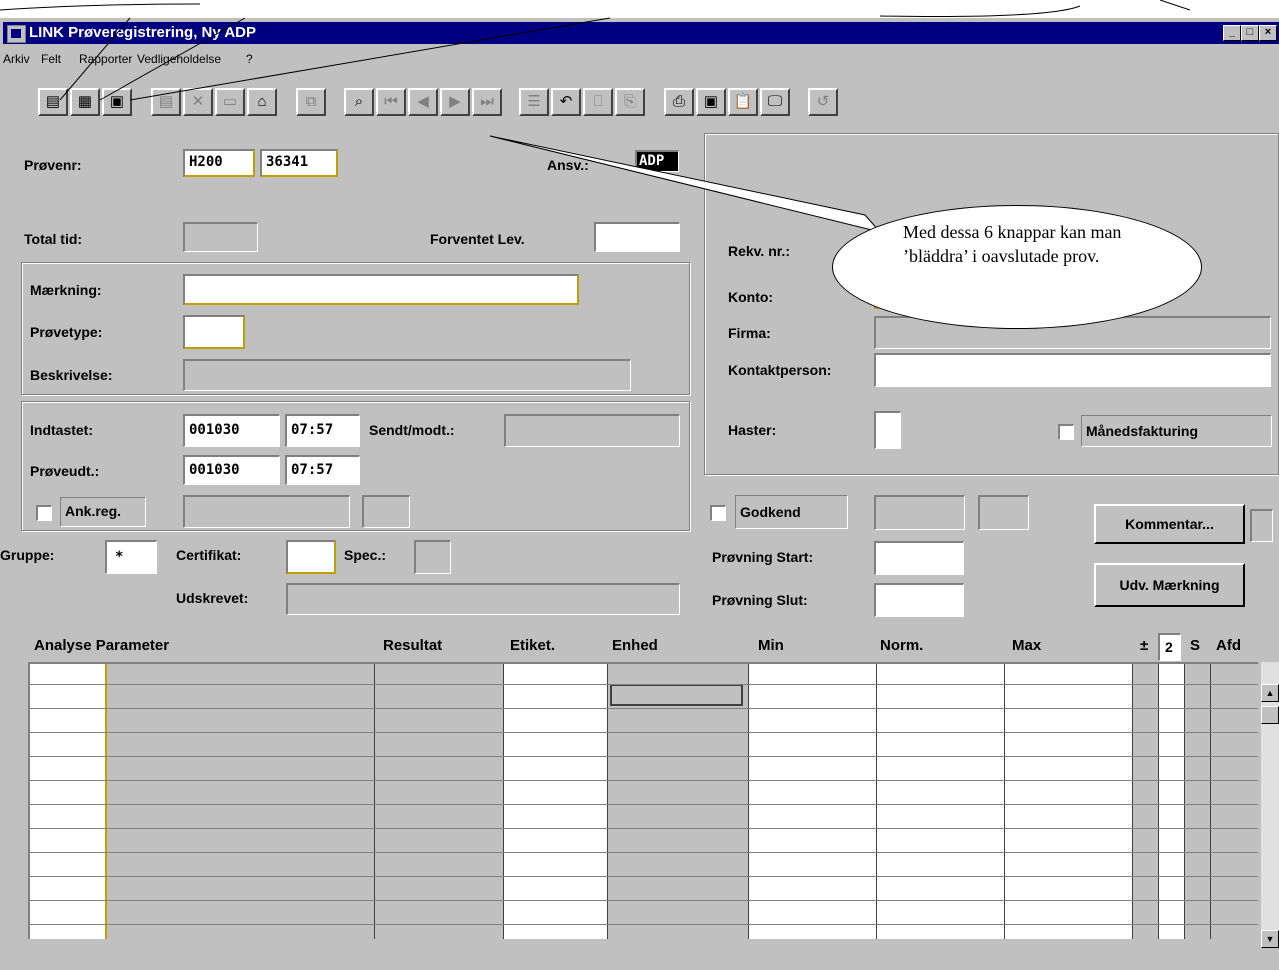  I want to click on annotation-pointer, so click(470, 125).